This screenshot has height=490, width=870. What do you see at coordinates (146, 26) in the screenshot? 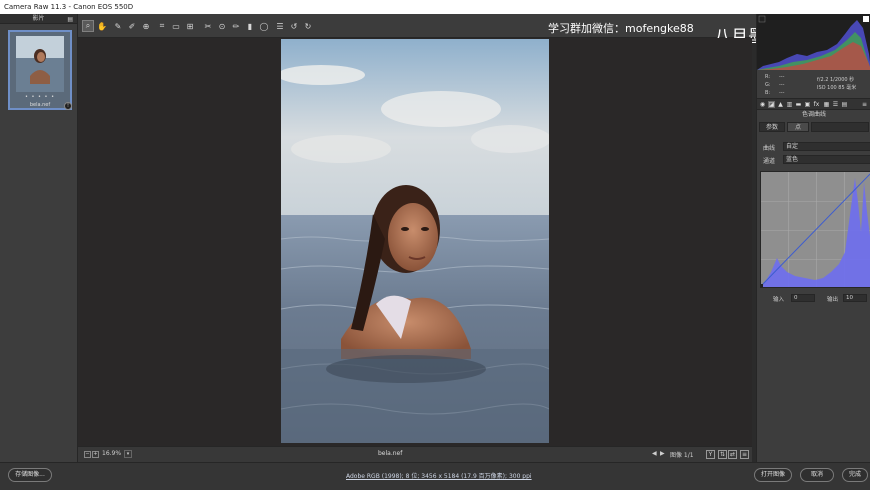
I see `target-adjust-icon: ⊕` at bounding box center [146, 26].